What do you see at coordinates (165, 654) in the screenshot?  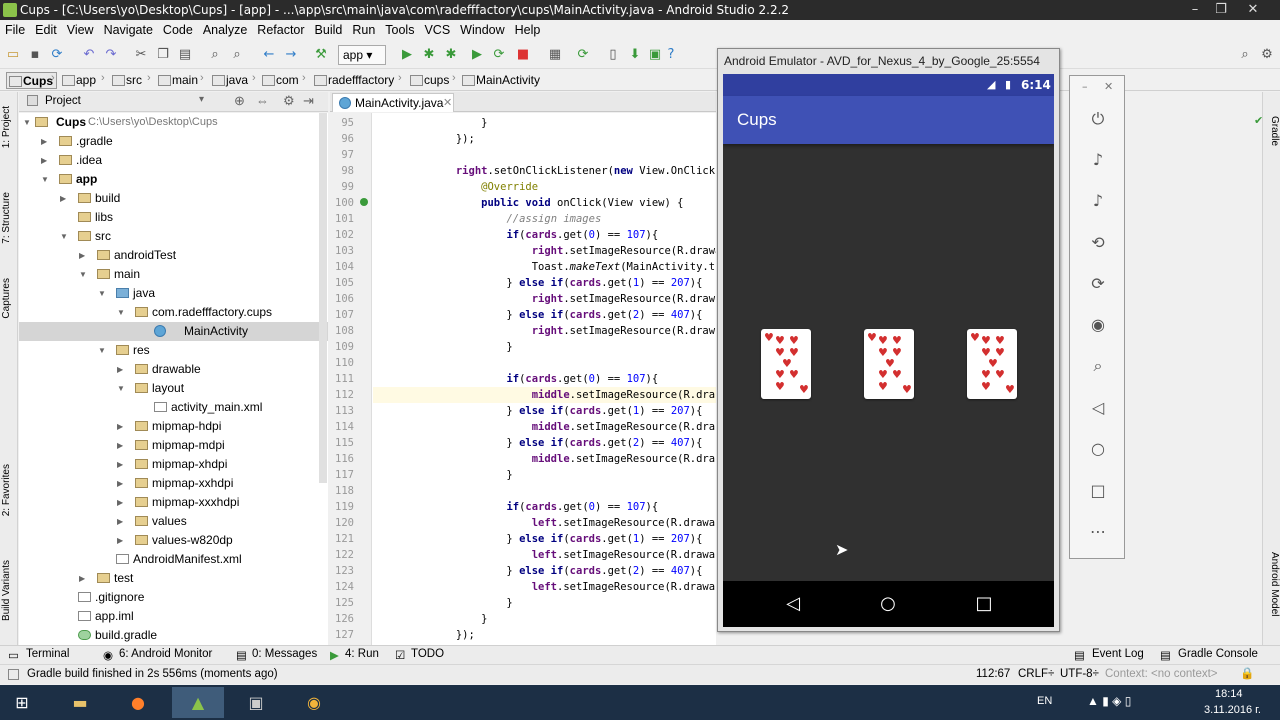 I see `tab-android-monitor: 6: Android Monitor` at bounding box center [165, 654].